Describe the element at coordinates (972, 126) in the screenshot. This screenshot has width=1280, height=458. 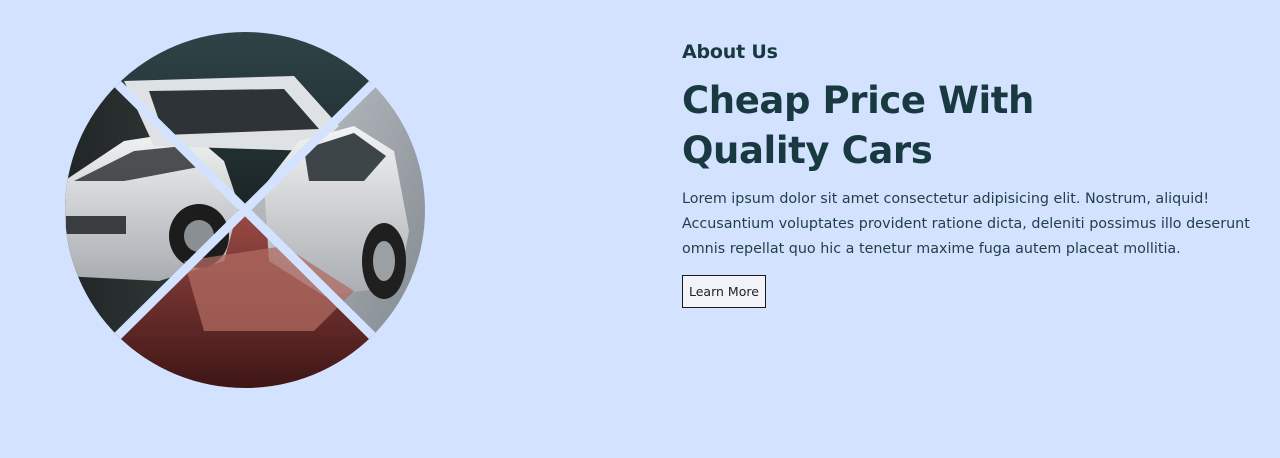
I see `page-title: Cheap Price With Quality Cars` at that location.